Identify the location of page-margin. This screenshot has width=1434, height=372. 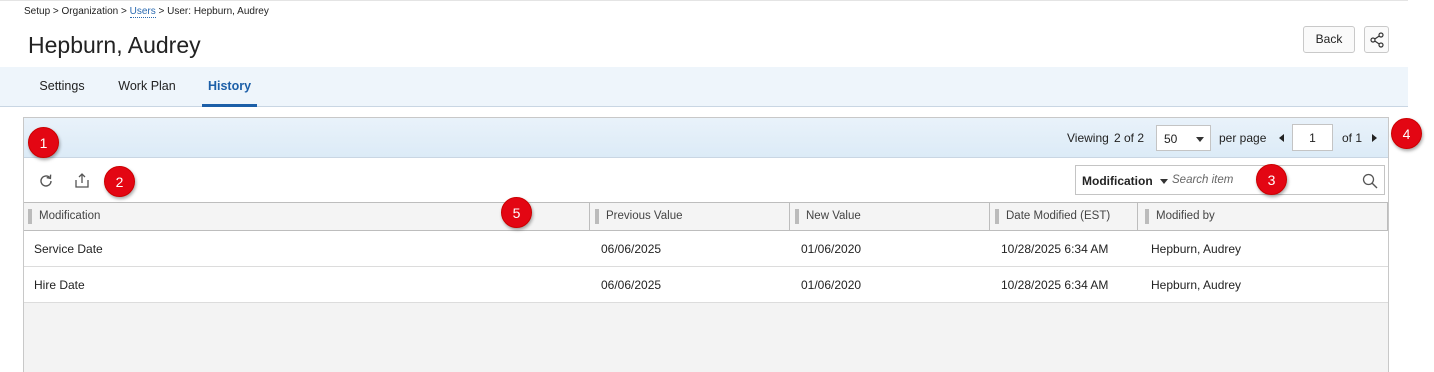
(1421, 186).